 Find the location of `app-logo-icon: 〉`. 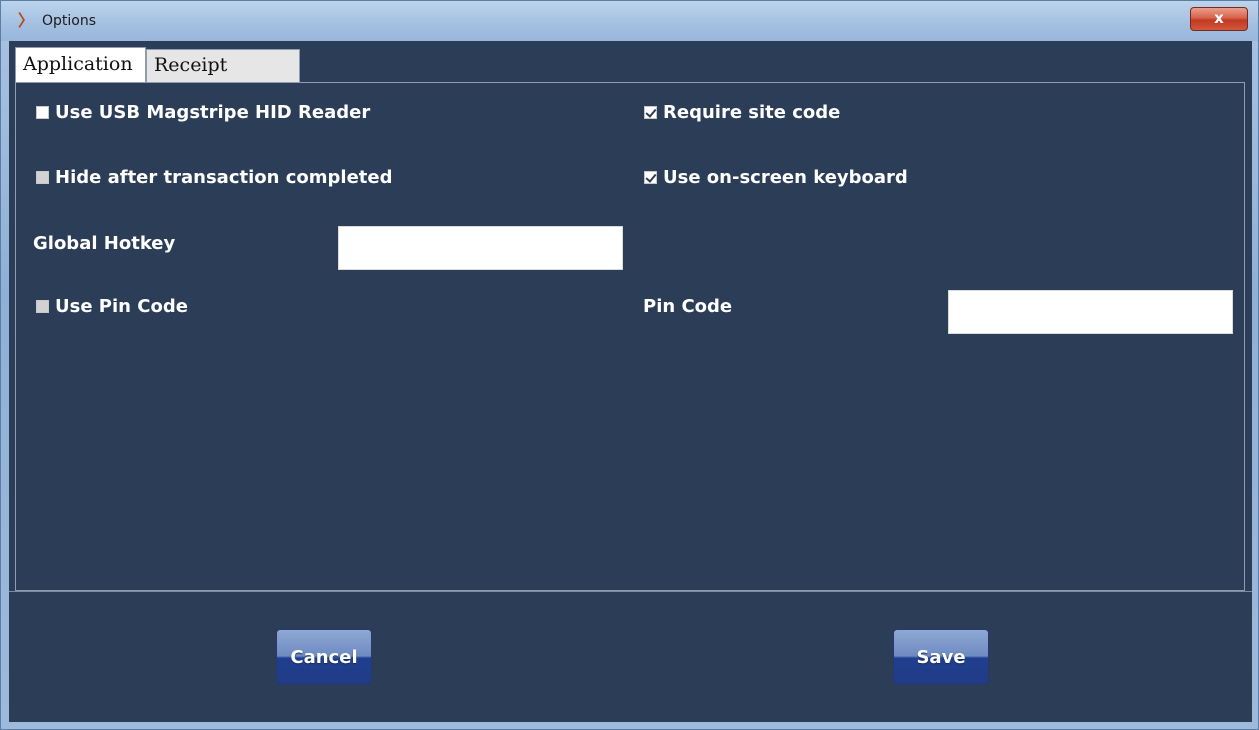

app-logo-icon: 〉 is located at coordinates (26, 20).